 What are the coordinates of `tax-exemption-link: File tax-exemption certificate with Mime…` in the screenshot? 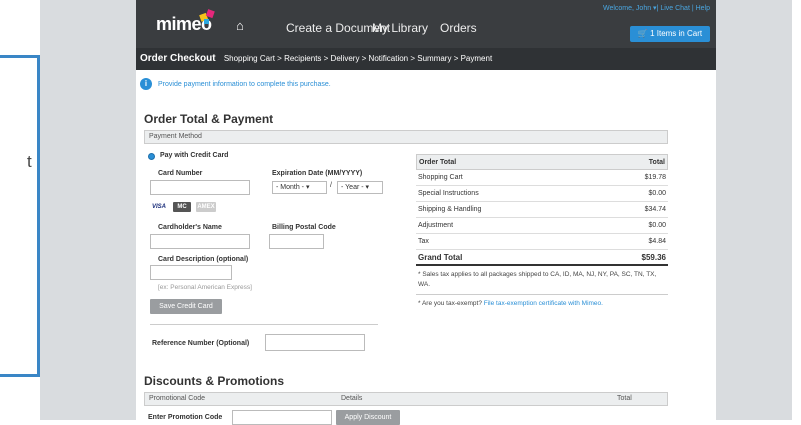 It's located at (543, 303).